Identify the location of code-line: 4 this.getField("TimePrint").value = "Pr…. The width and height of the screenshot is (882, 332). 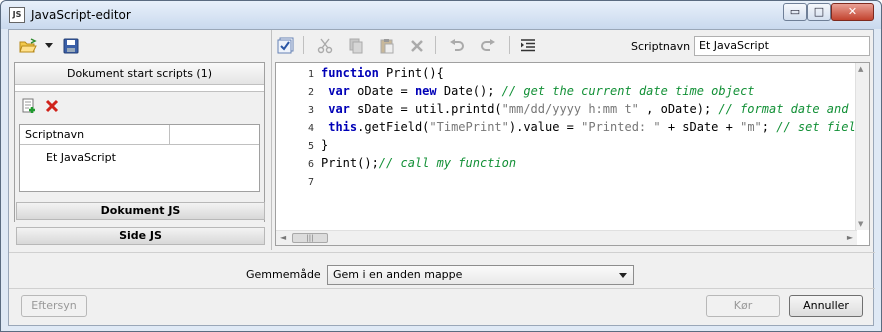
(569, 127).